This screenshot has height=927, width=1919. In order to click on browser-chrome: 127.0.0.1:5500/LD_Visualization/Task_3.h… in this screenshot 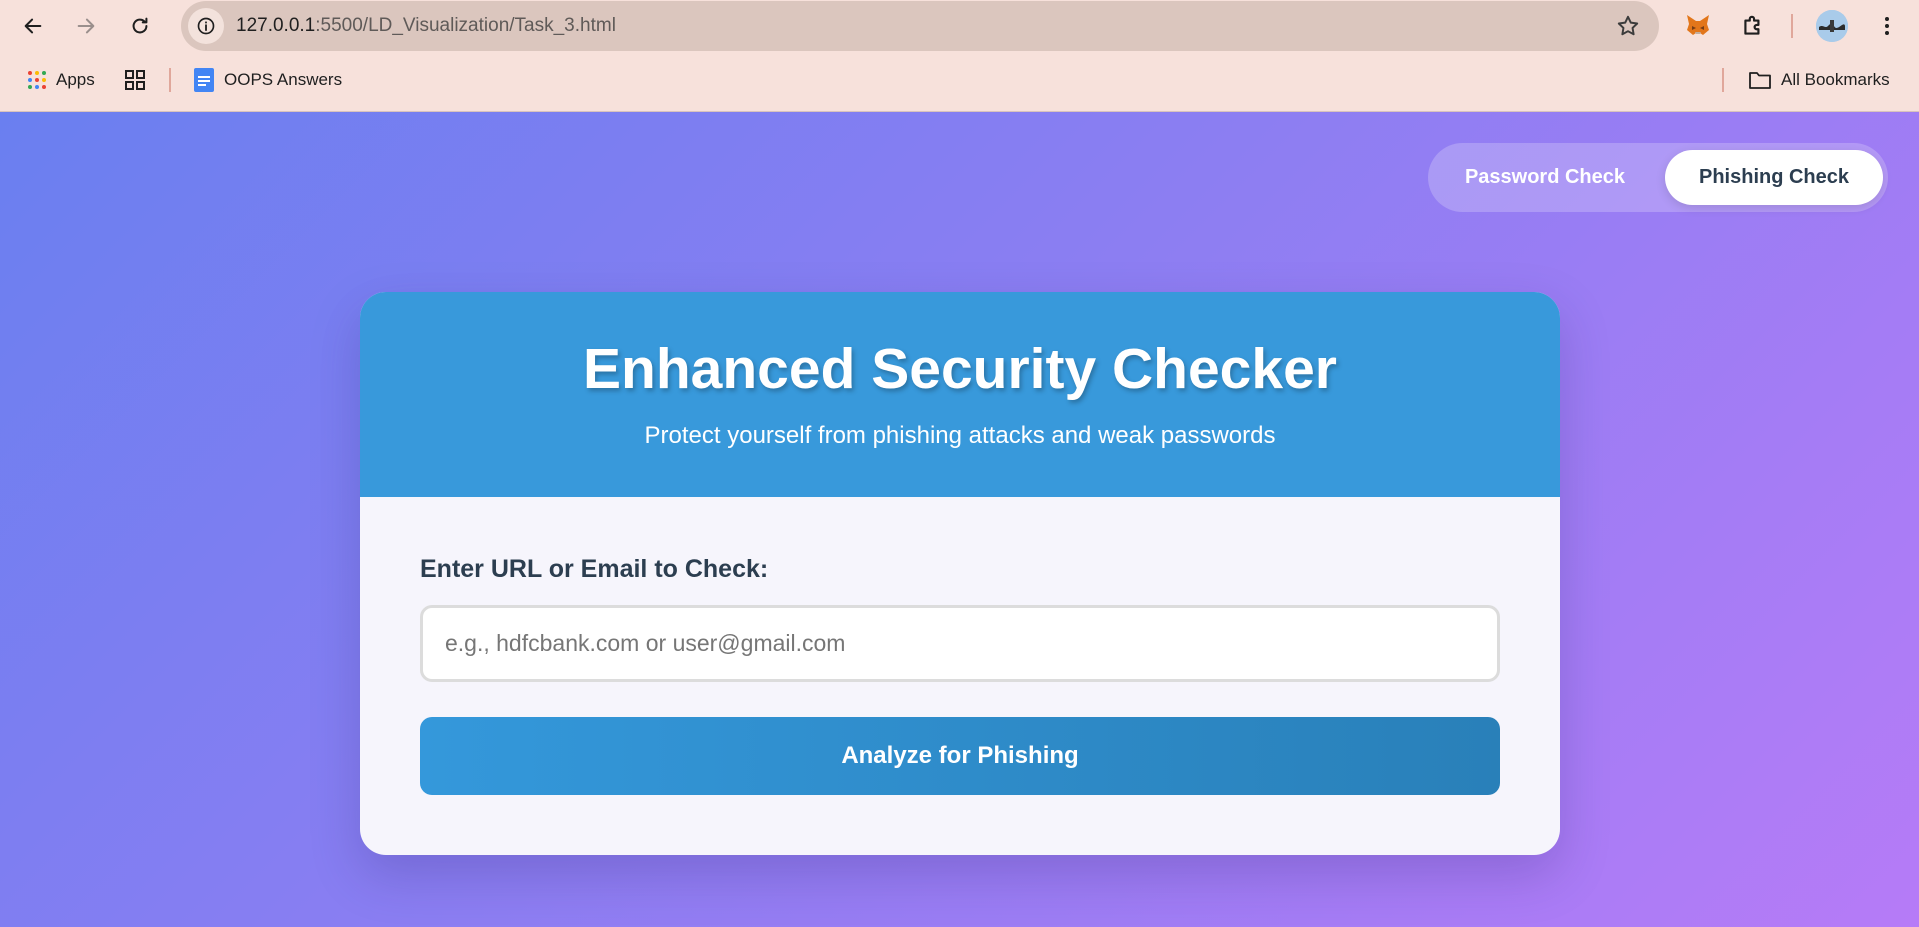, I will do `click(959, 56)`.